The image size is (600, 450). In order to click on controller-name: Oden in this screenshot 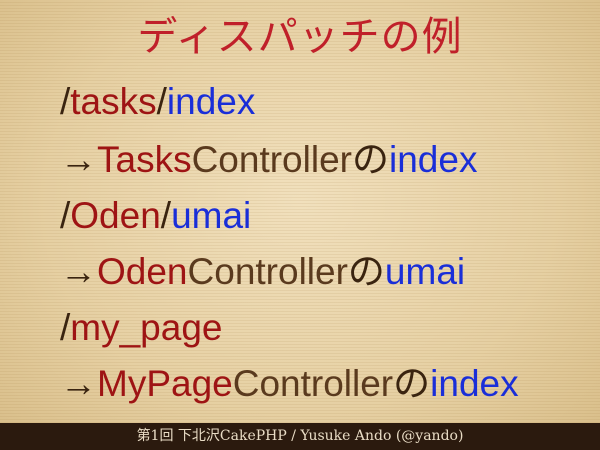, I will do `click(142, 271)`.